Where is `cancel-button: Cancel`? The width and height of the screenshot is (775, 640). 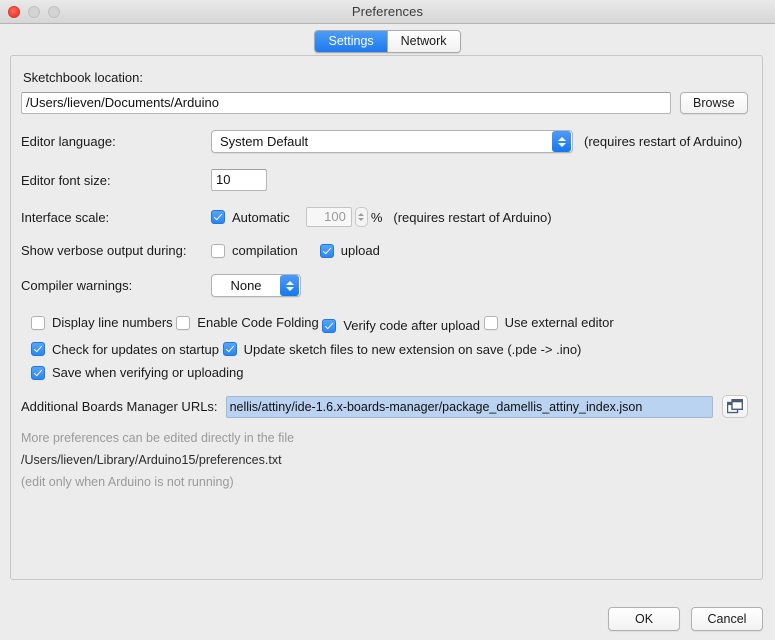
cancel-button: Cancel is located at coordinates (727, 619).